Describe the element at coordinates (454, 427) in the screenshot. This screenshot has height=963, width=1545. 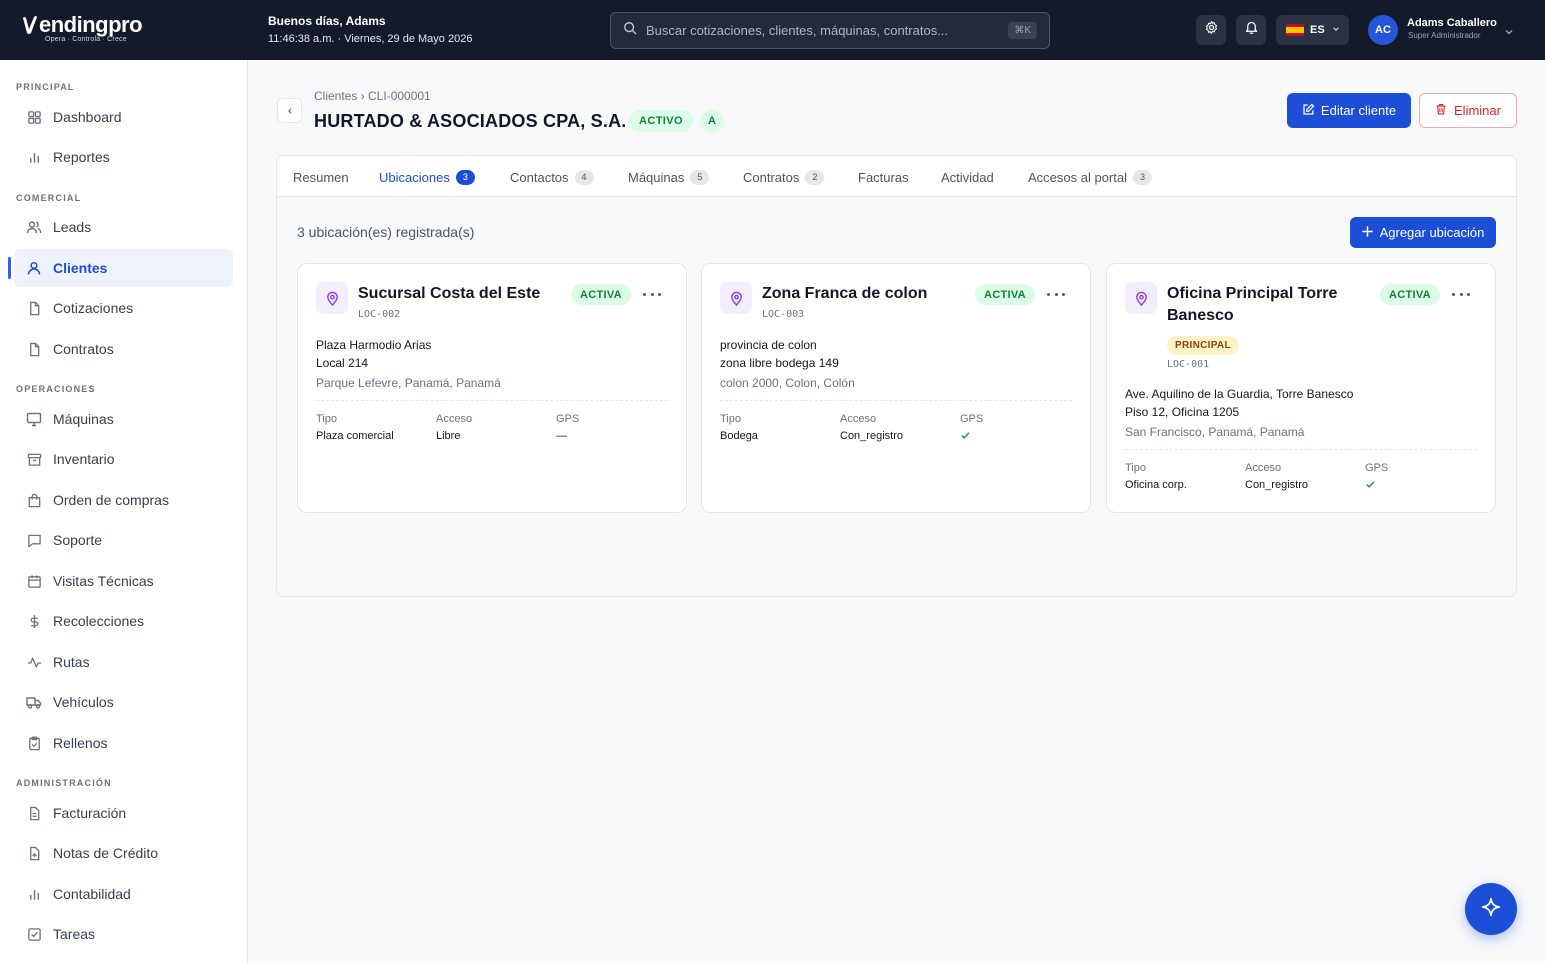
I see `location-acceso: Acceso Libre` at that location.